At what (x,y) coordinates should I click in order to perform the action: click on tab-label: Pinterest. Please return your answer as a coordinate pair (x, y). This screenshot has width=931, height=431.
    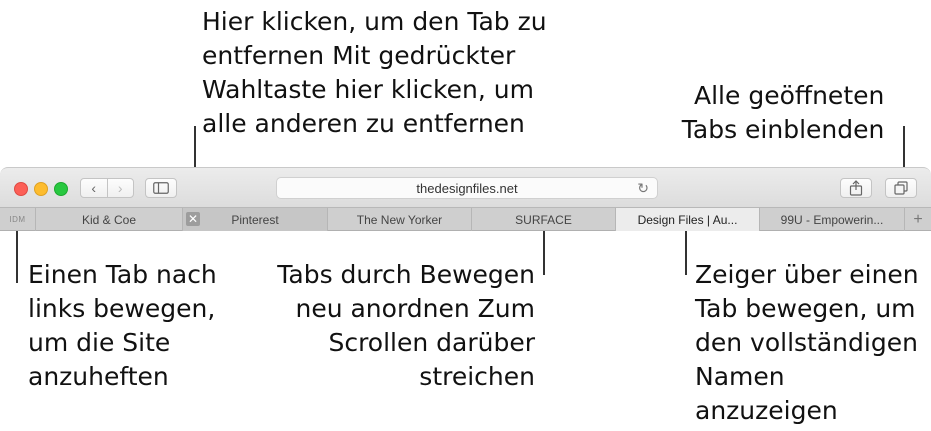
    Looking at the image, I should click on (255, 219).